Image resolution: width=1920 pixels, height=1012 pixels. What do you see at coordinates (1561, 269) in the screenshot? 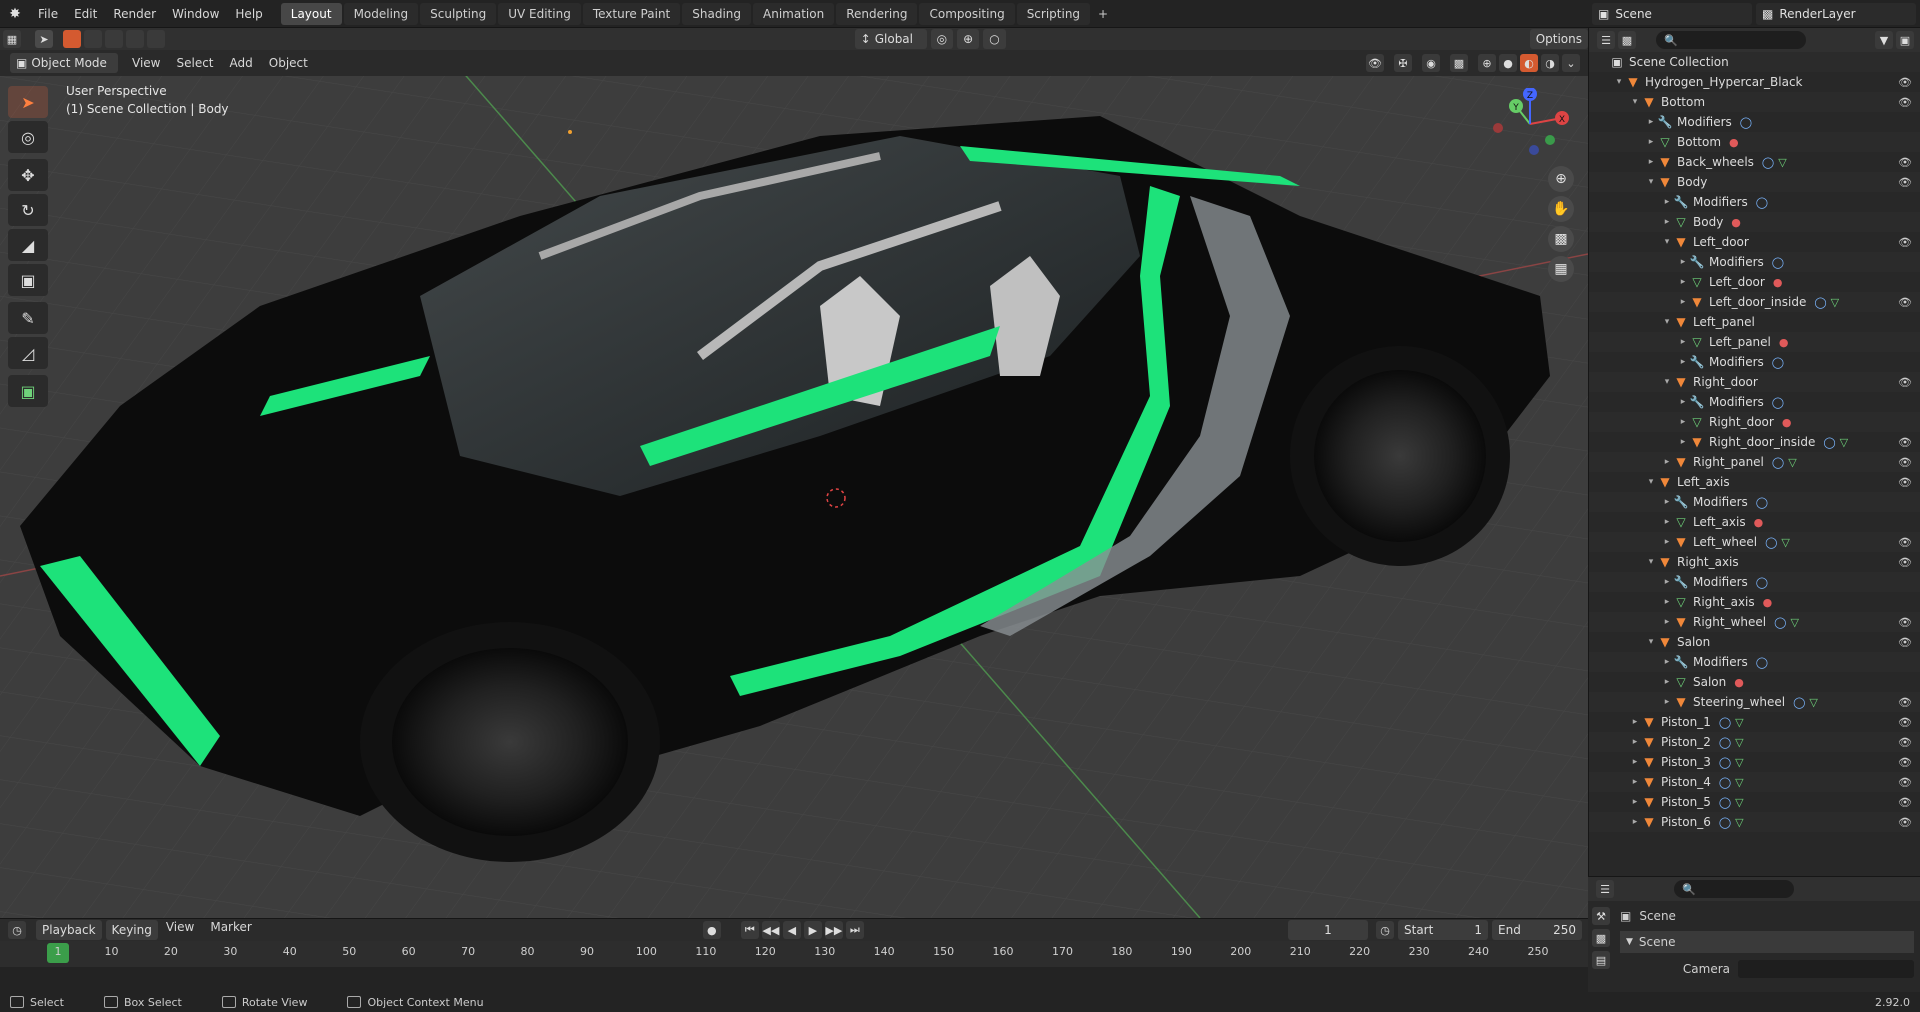
I see `ortho-grid-icon: ▦` at bounding box center [1561, 269].